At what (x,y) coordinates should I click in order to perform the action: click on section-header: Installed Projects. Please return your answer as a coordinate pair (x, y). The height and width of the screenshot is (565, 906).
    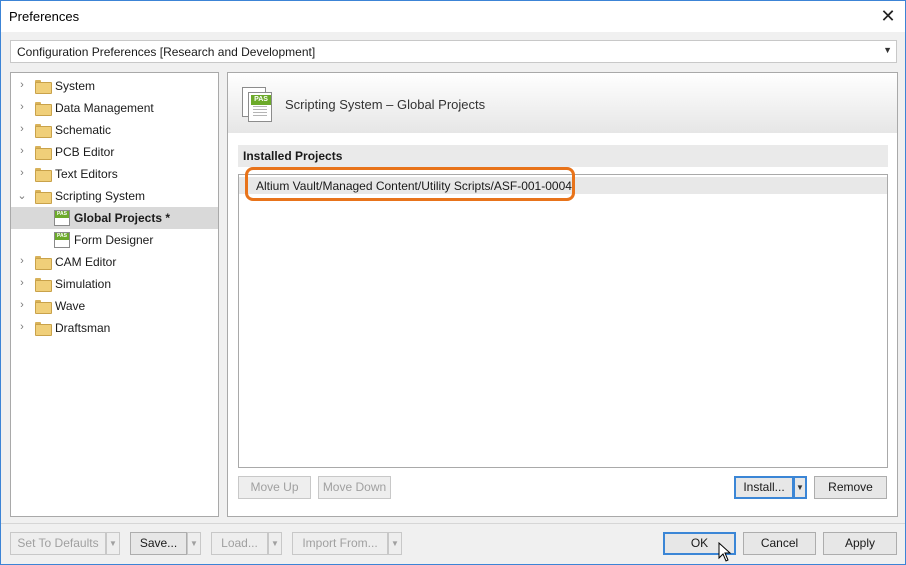
    Looking at the image, I should click on (563, 156).